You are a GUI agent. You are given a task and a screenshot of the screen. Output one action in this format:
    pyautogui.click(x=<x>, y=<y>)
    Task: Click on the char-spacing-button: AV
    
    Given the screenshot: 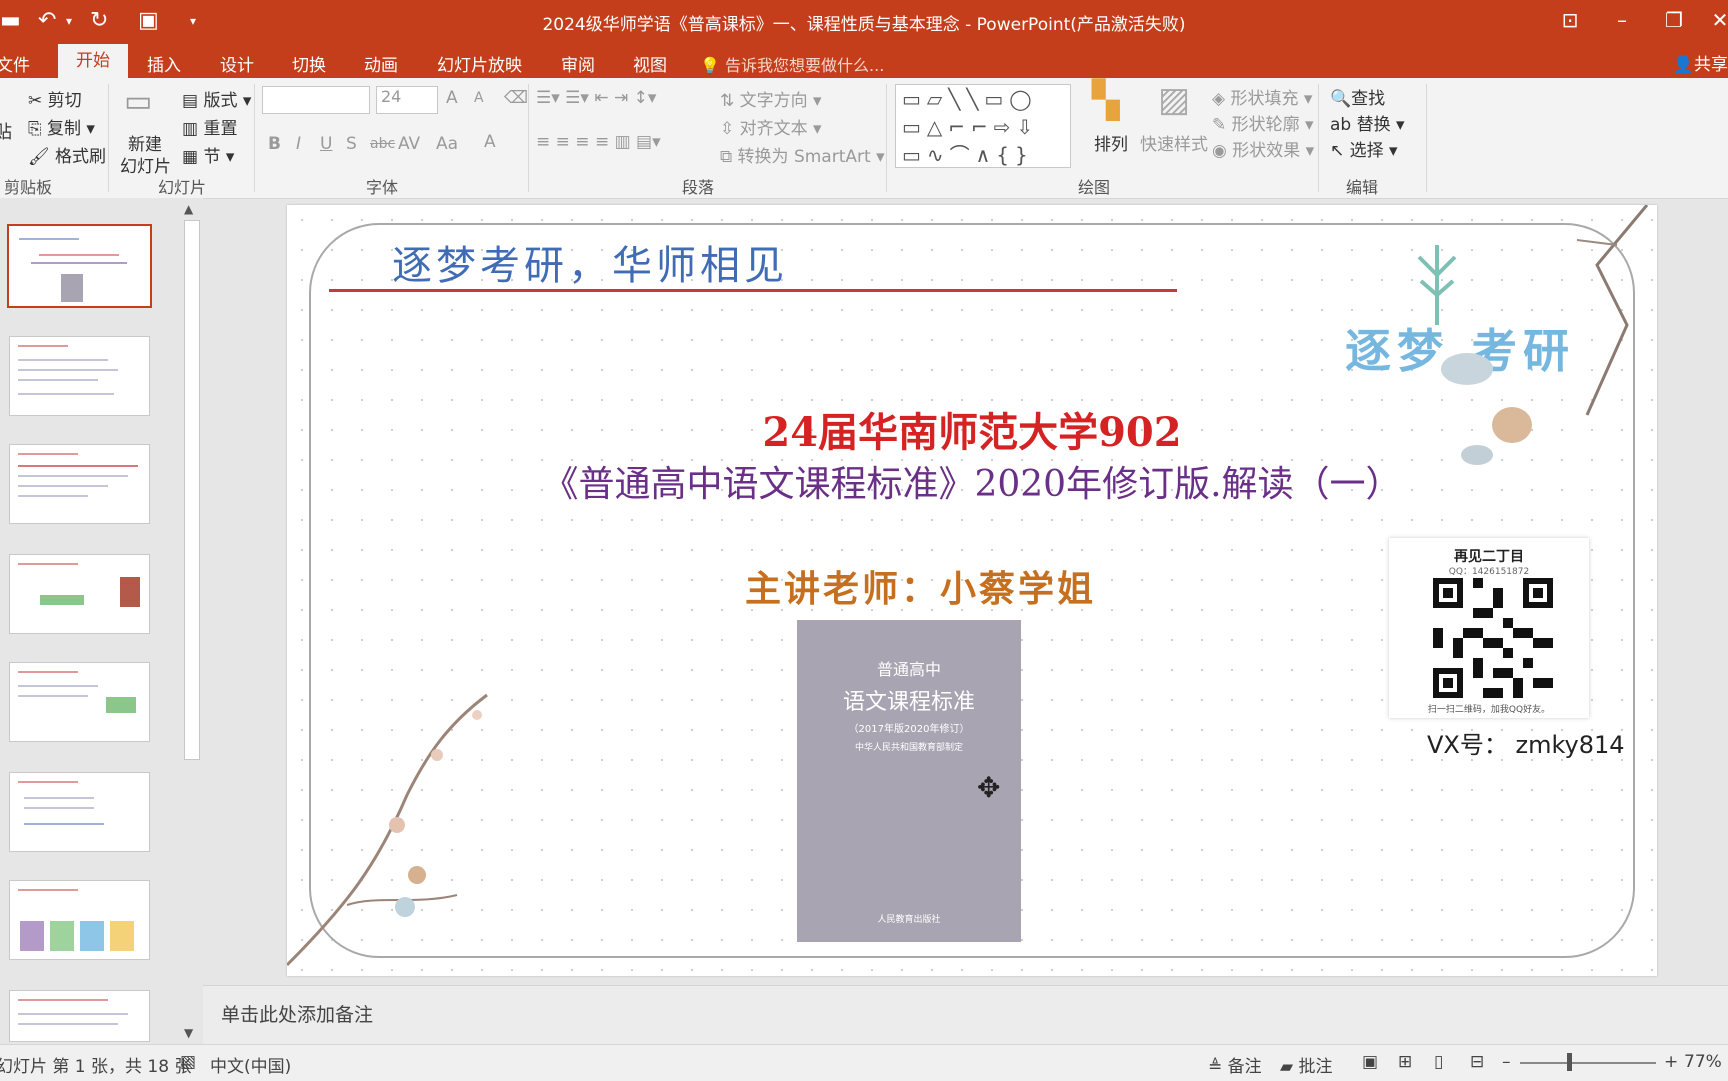 What is the action you would take?
    pyautogui.click(x=409, y=144)
    